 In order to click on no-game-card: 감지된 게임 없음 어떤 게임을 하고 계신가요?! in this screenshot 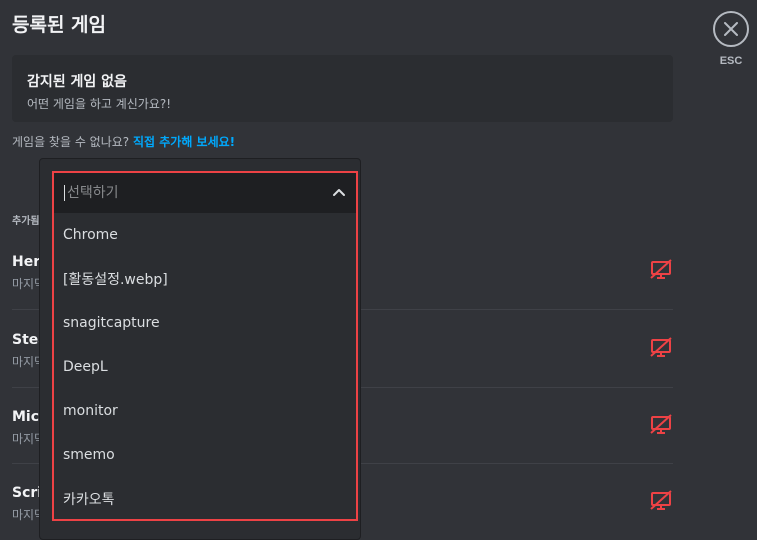, I will do `click(342, 88)`.